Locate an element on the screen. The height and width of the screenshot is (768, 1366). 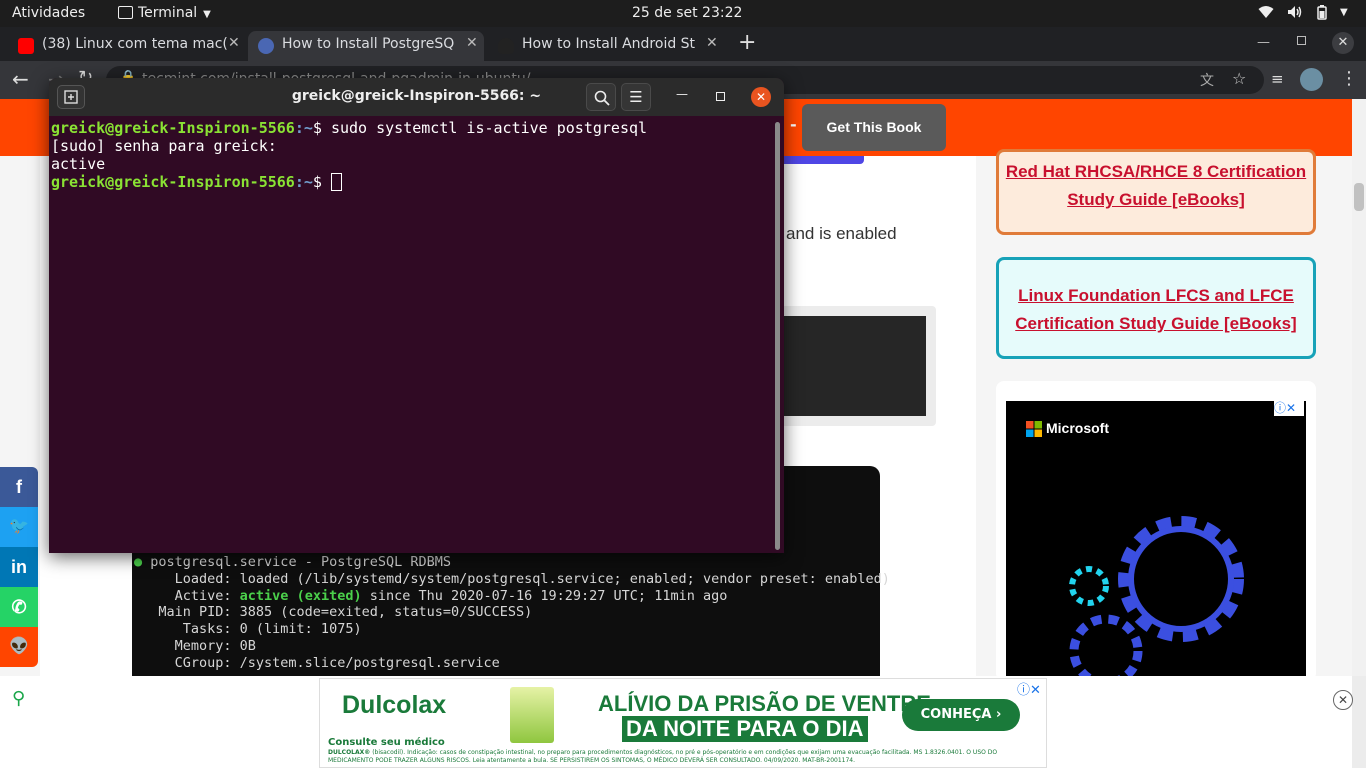
youtube-icon is located at coordinates (26, 46).